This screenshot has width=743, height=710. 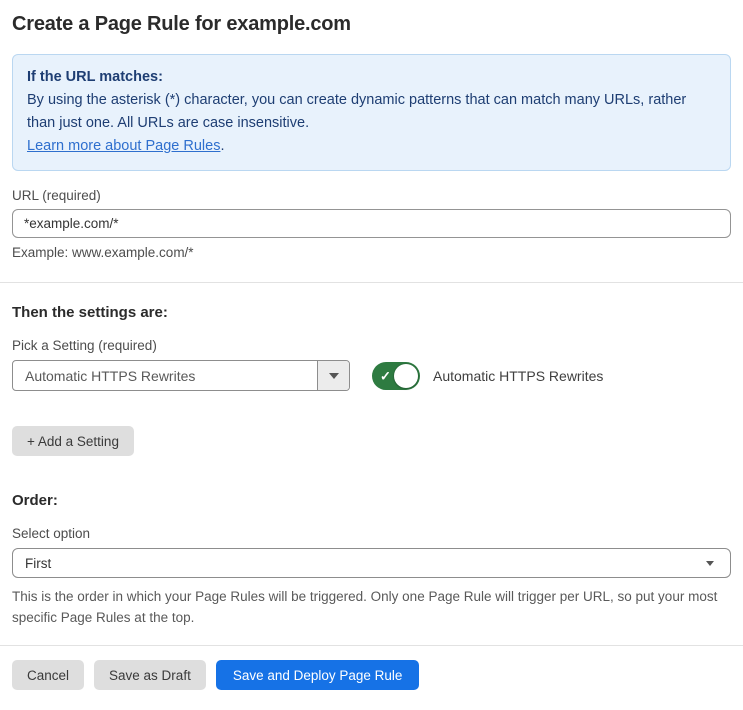 What do you see at coordinates (371, 563) in the screenshot?
I see `order-select: First` at bounding box center [371, 563].